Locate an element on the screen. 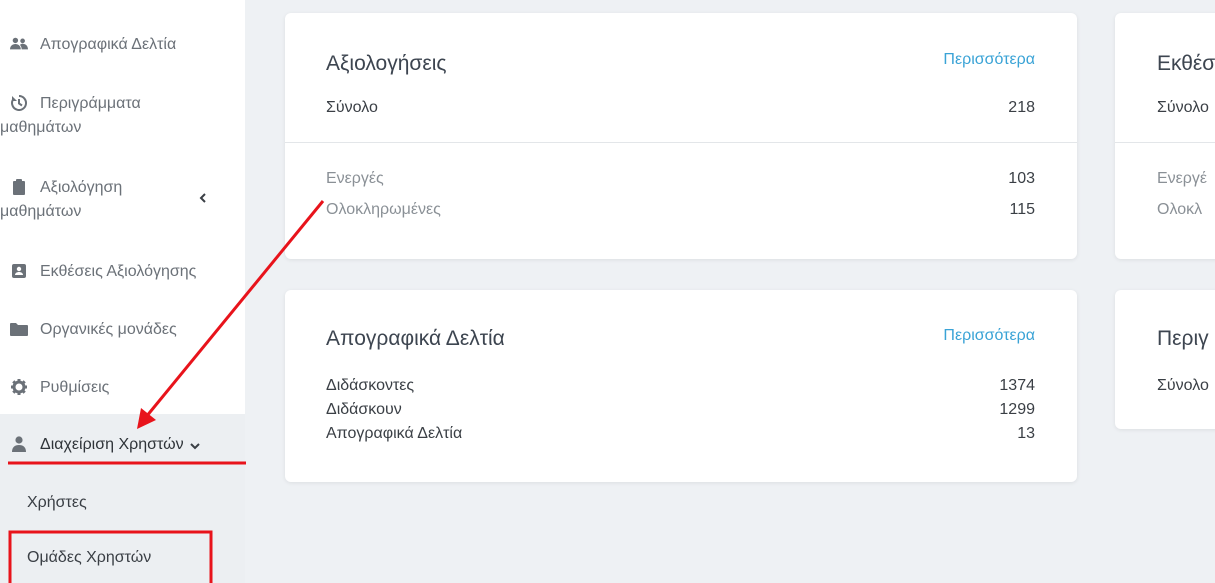 This screenshot has width=1215, height=583. stat-row: Ενεργέ is located at coordinates (1186, 180).